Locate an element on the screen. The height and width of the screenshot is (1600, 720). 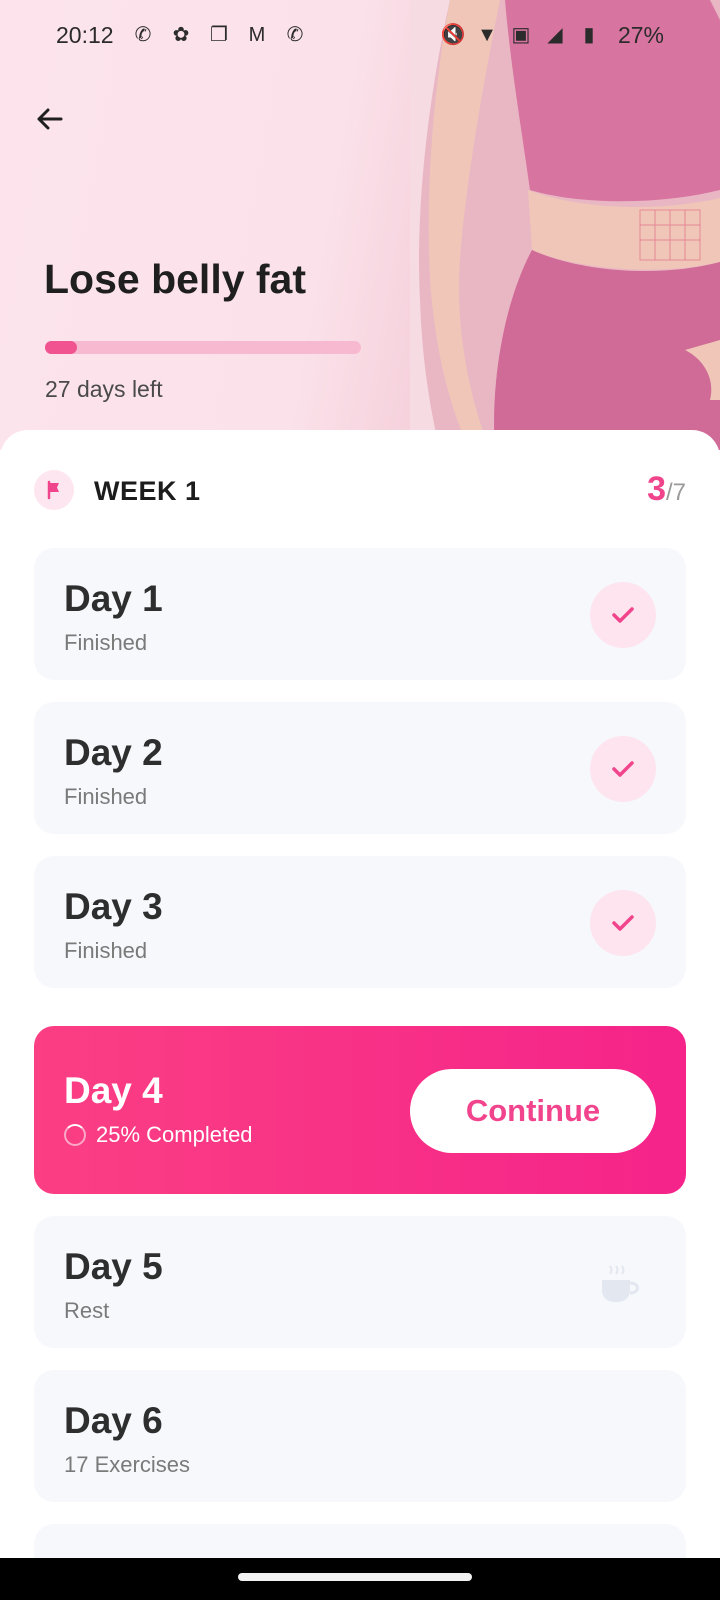
day-title: Day 4 is located at coordinates (113, 1090).